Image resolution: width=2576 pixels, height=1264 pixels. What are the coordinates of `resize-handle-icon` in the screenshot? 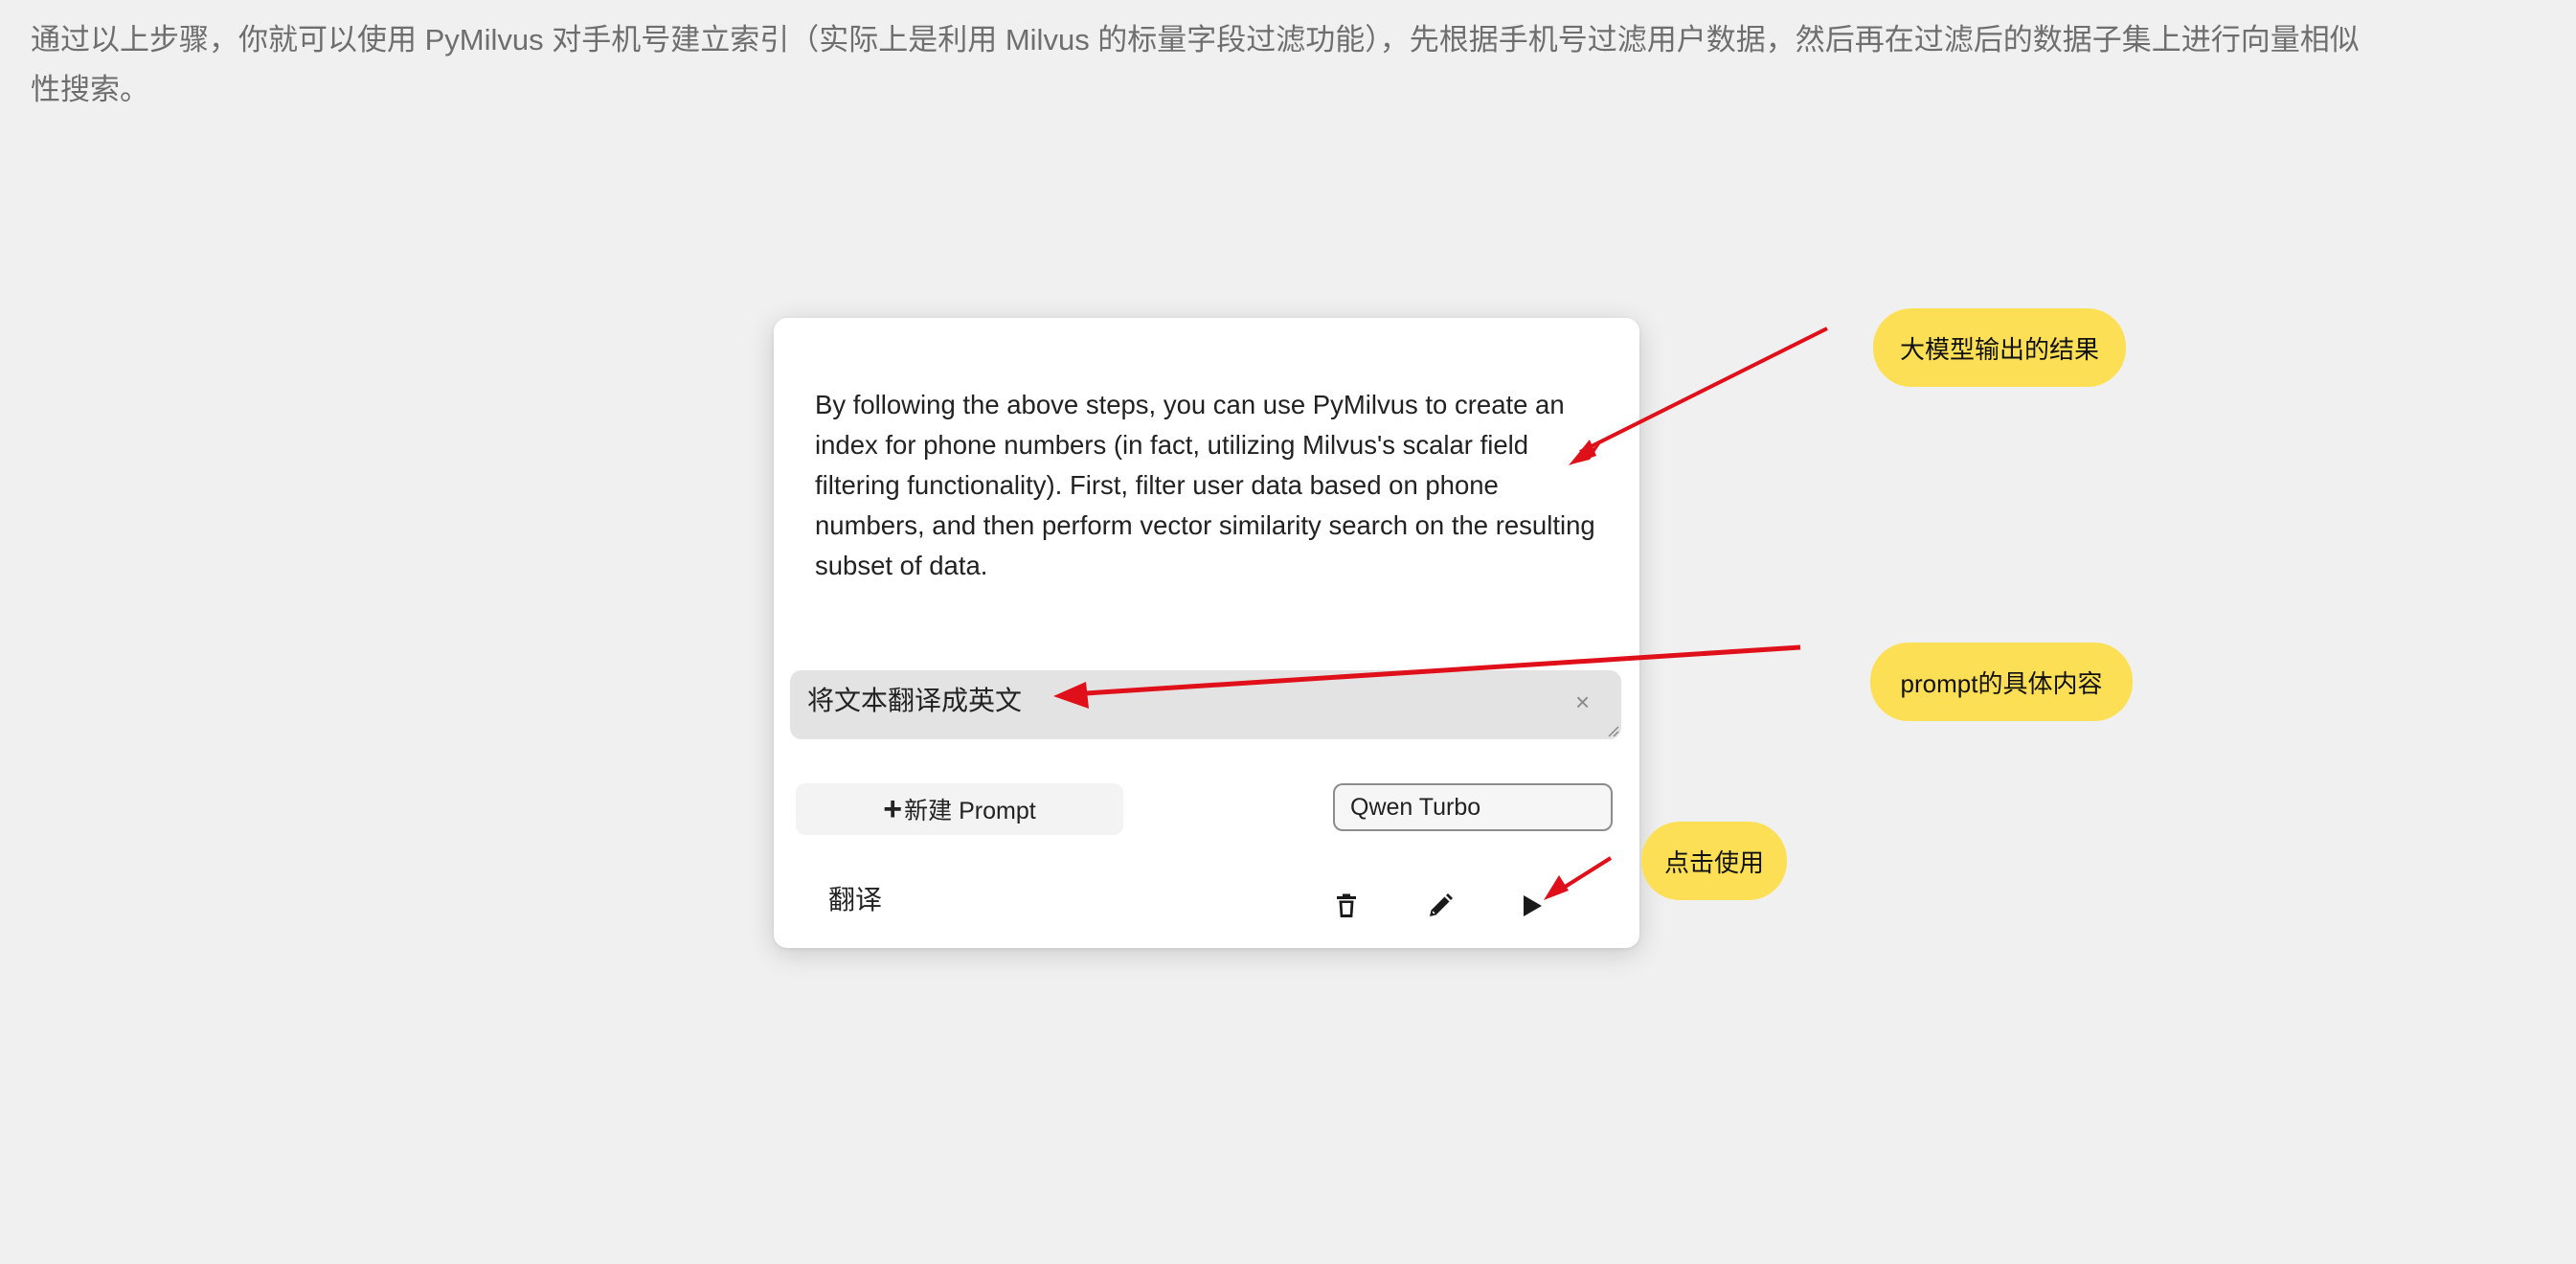 It's located at (1612, 730).